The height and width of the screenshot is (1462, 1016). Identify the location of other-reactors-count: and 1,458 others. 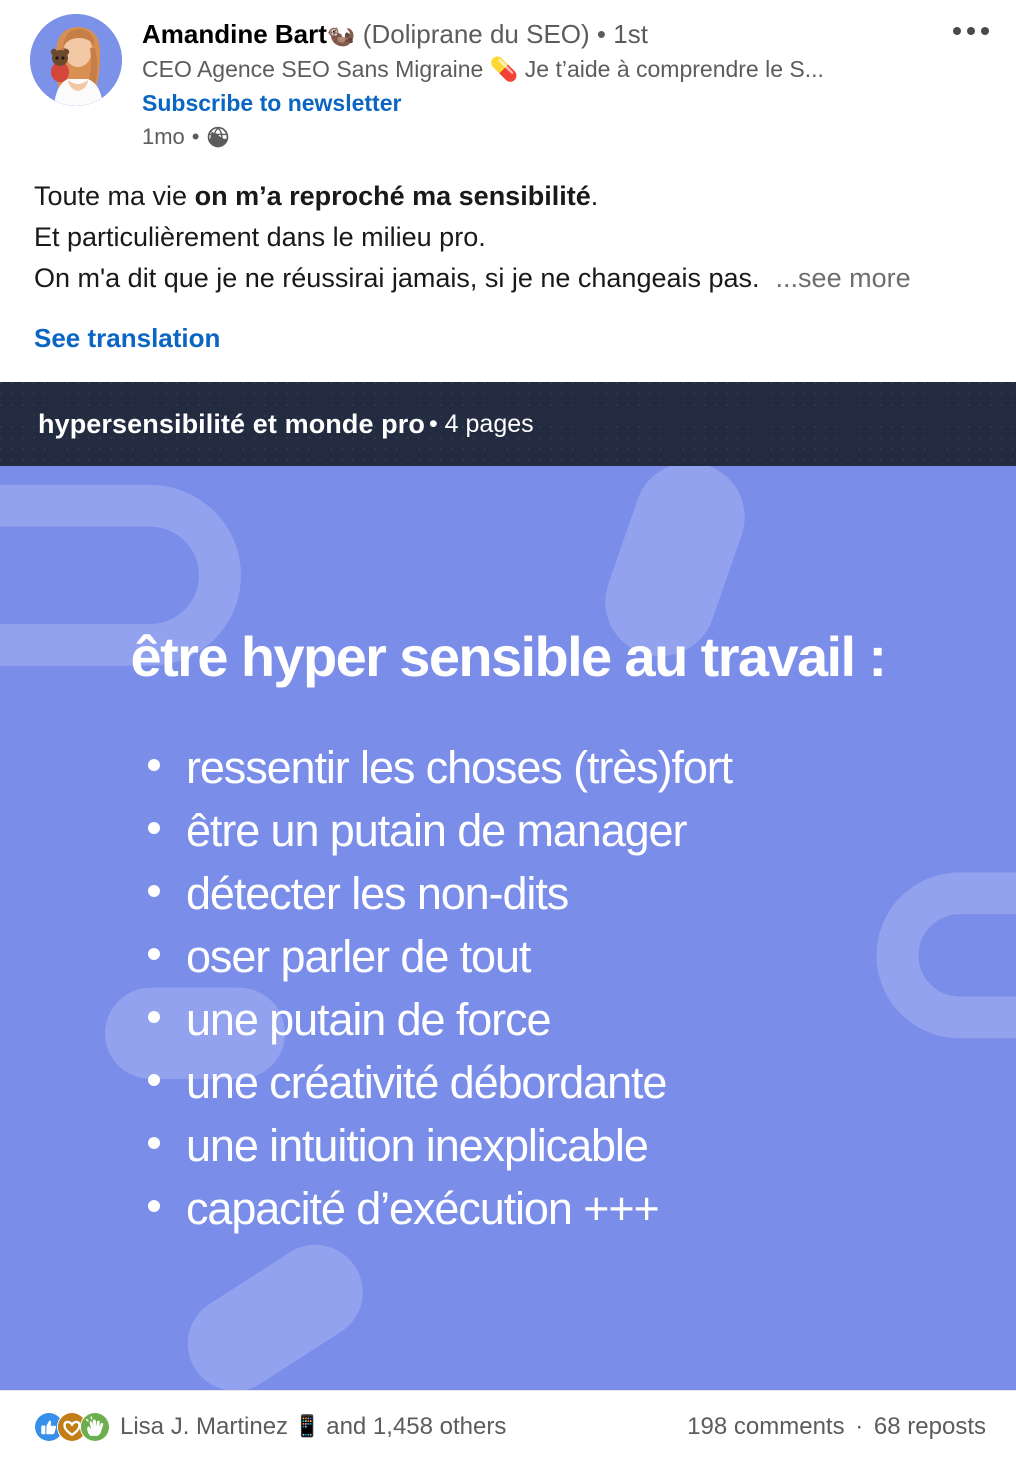
(416, 1426).